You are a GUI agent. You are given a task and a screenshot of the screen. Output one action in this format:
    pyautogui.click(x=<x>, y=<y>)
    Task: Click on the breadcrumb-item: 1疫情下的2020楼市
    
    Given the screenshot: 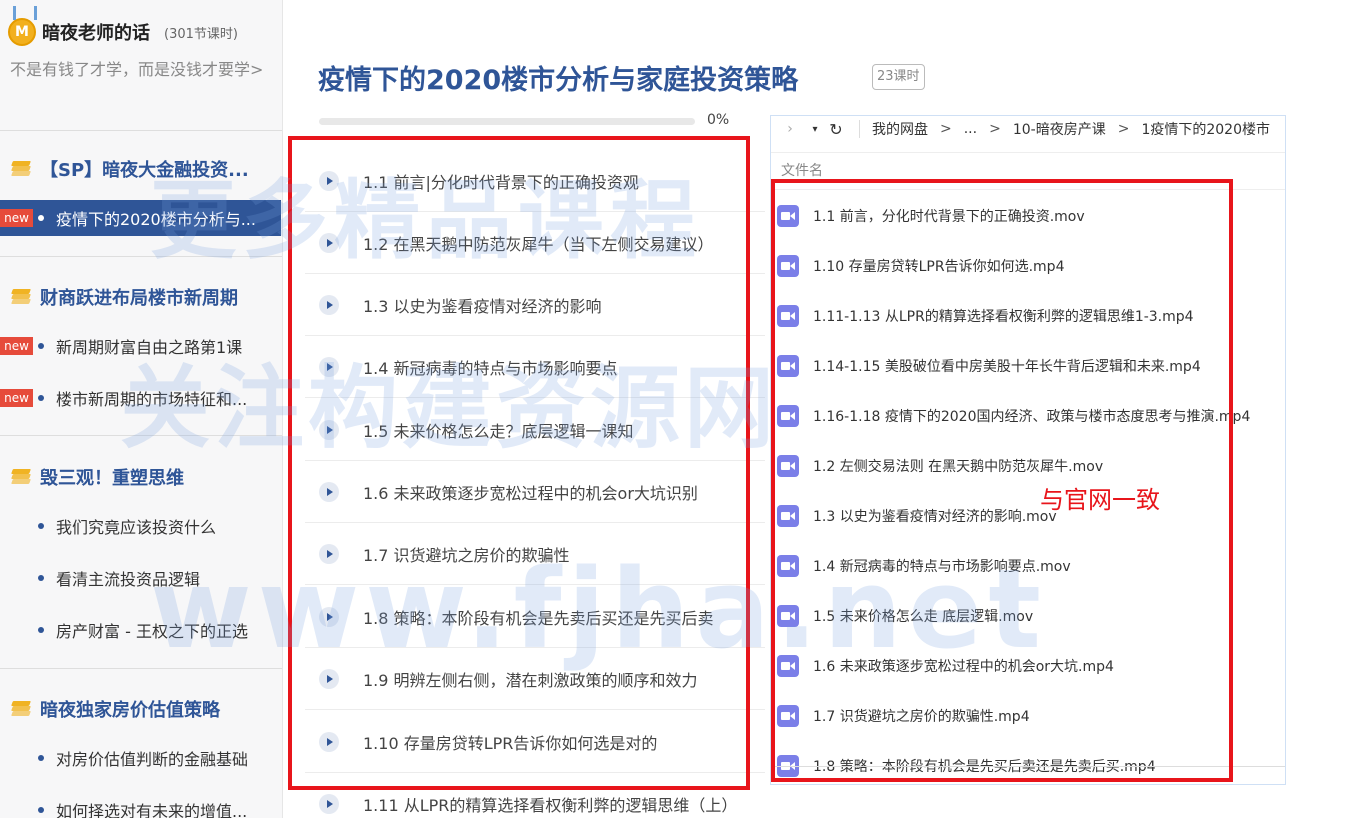 What is the action you would take?
    pyautogui.click(x=1205, y=129)
    